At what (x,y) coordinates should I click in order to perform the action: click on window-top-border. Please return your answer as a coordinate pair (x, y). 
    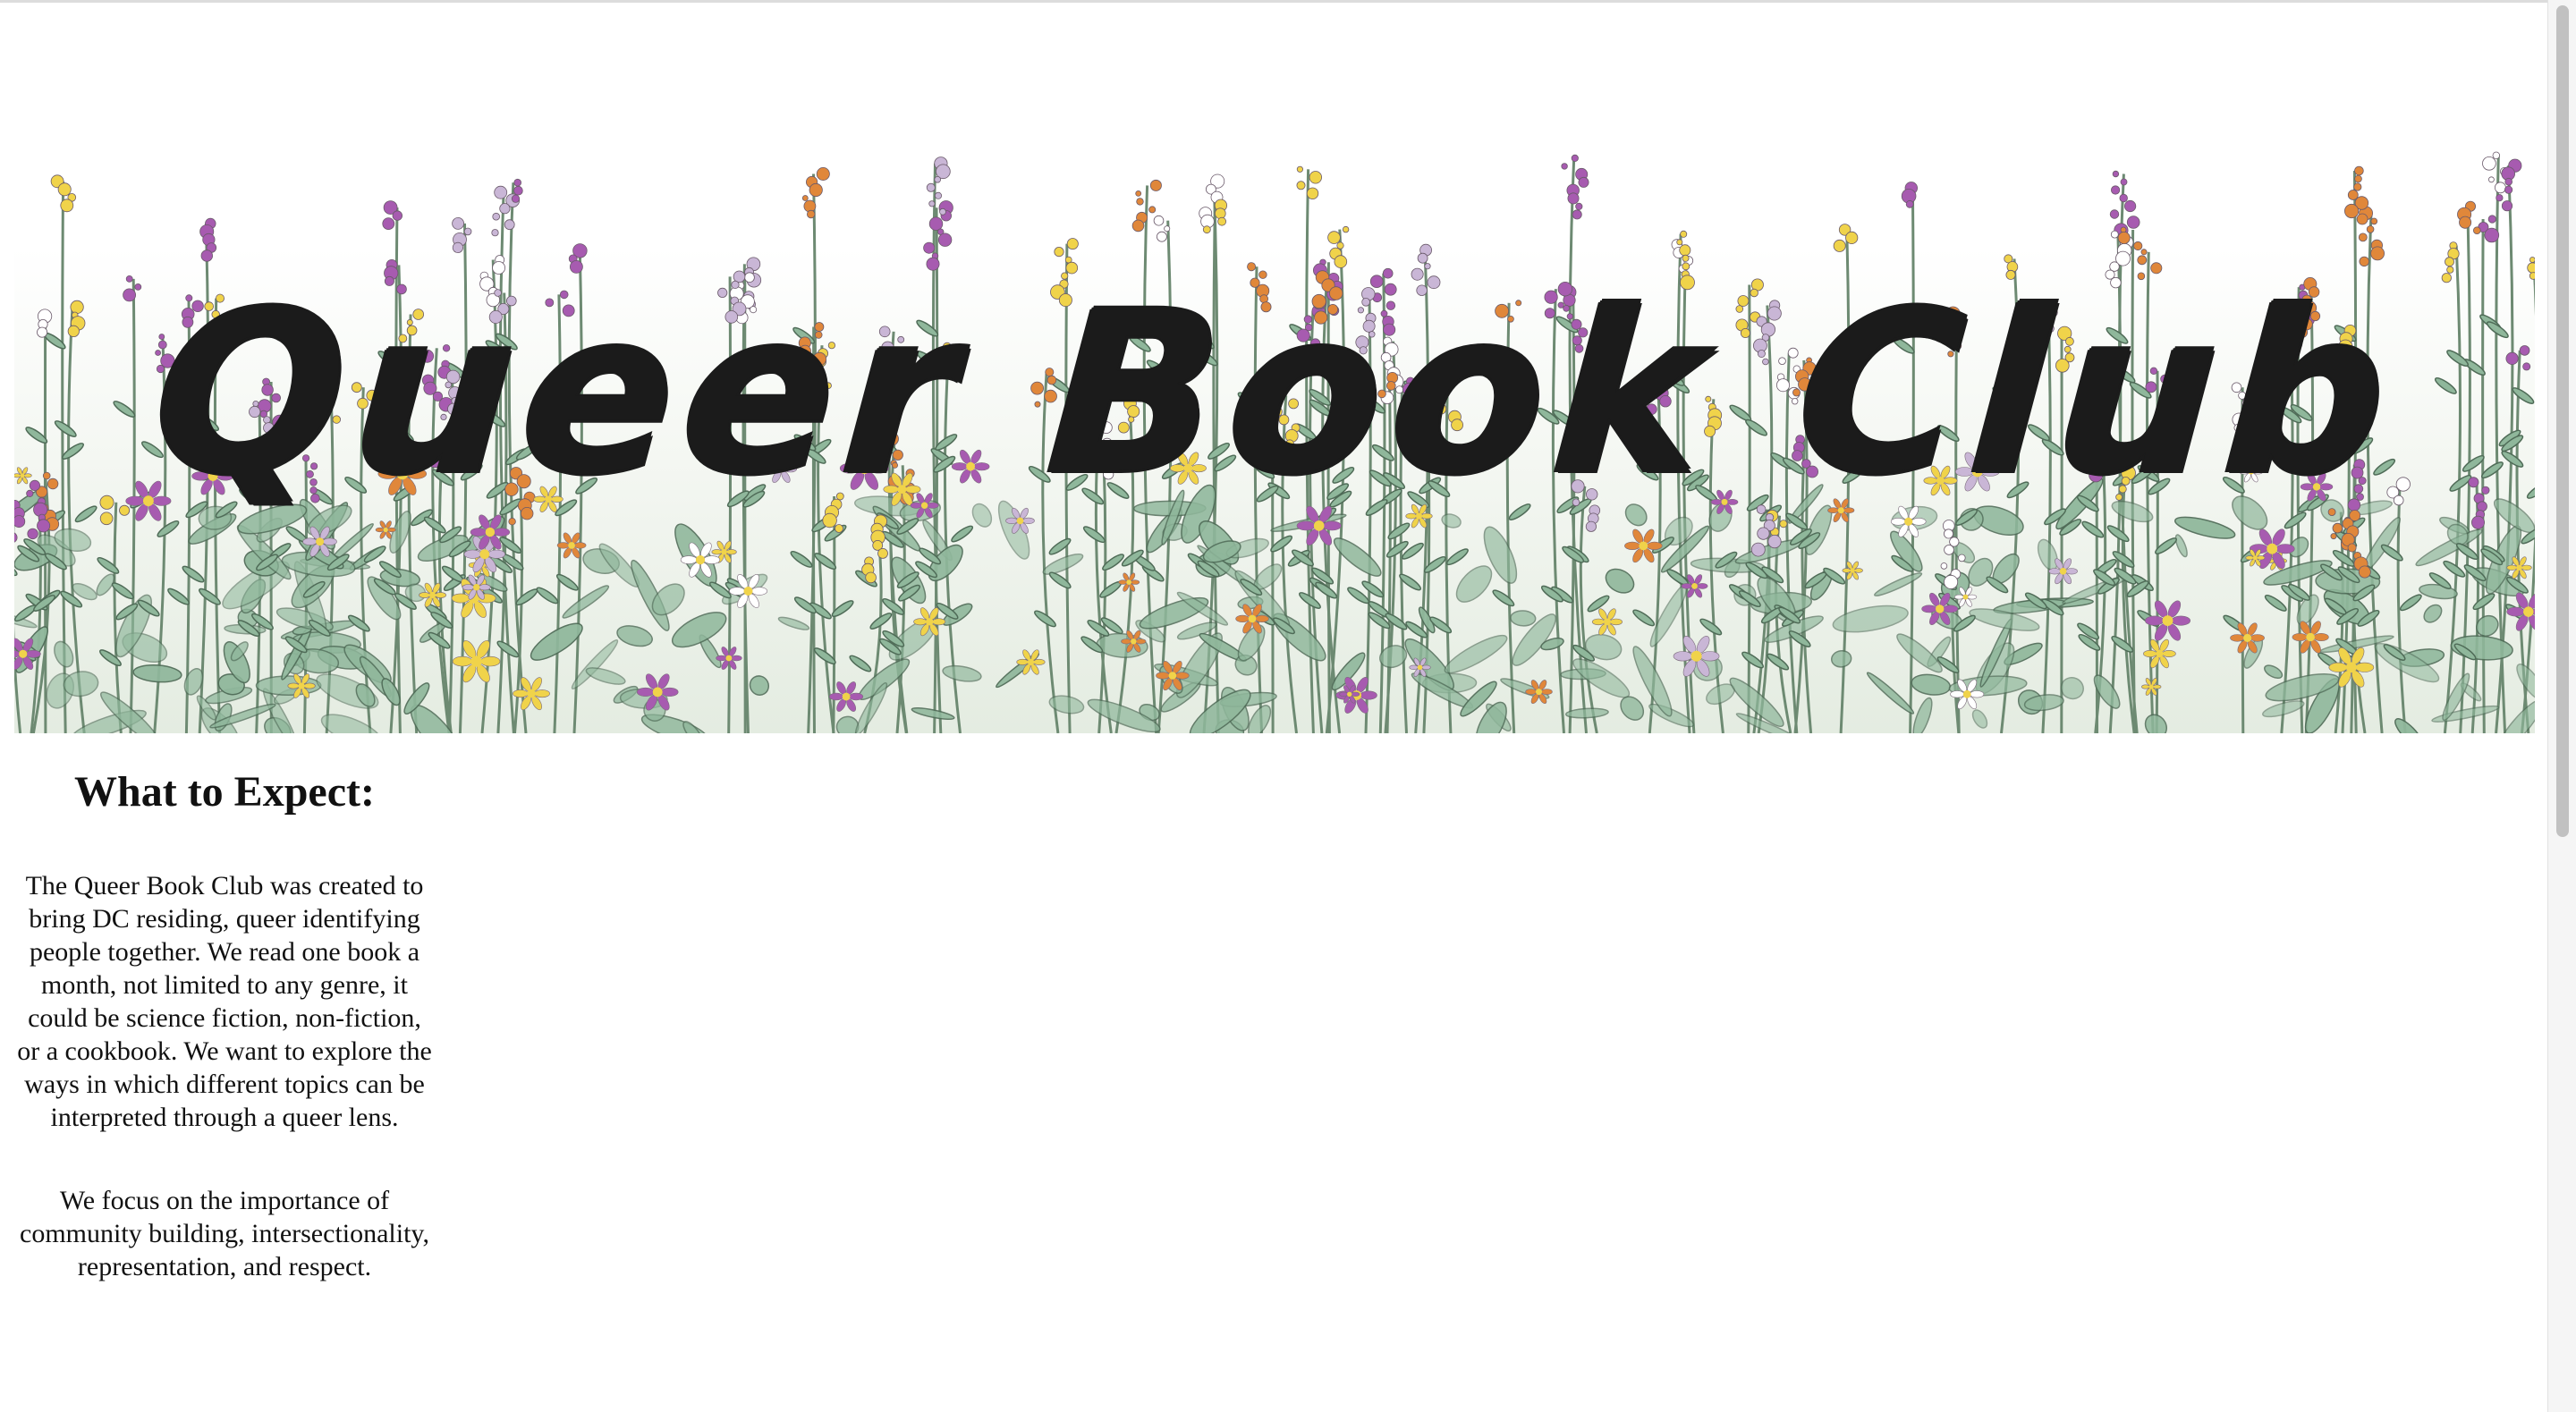
    Looking at the image, I should click on (1288, 1).